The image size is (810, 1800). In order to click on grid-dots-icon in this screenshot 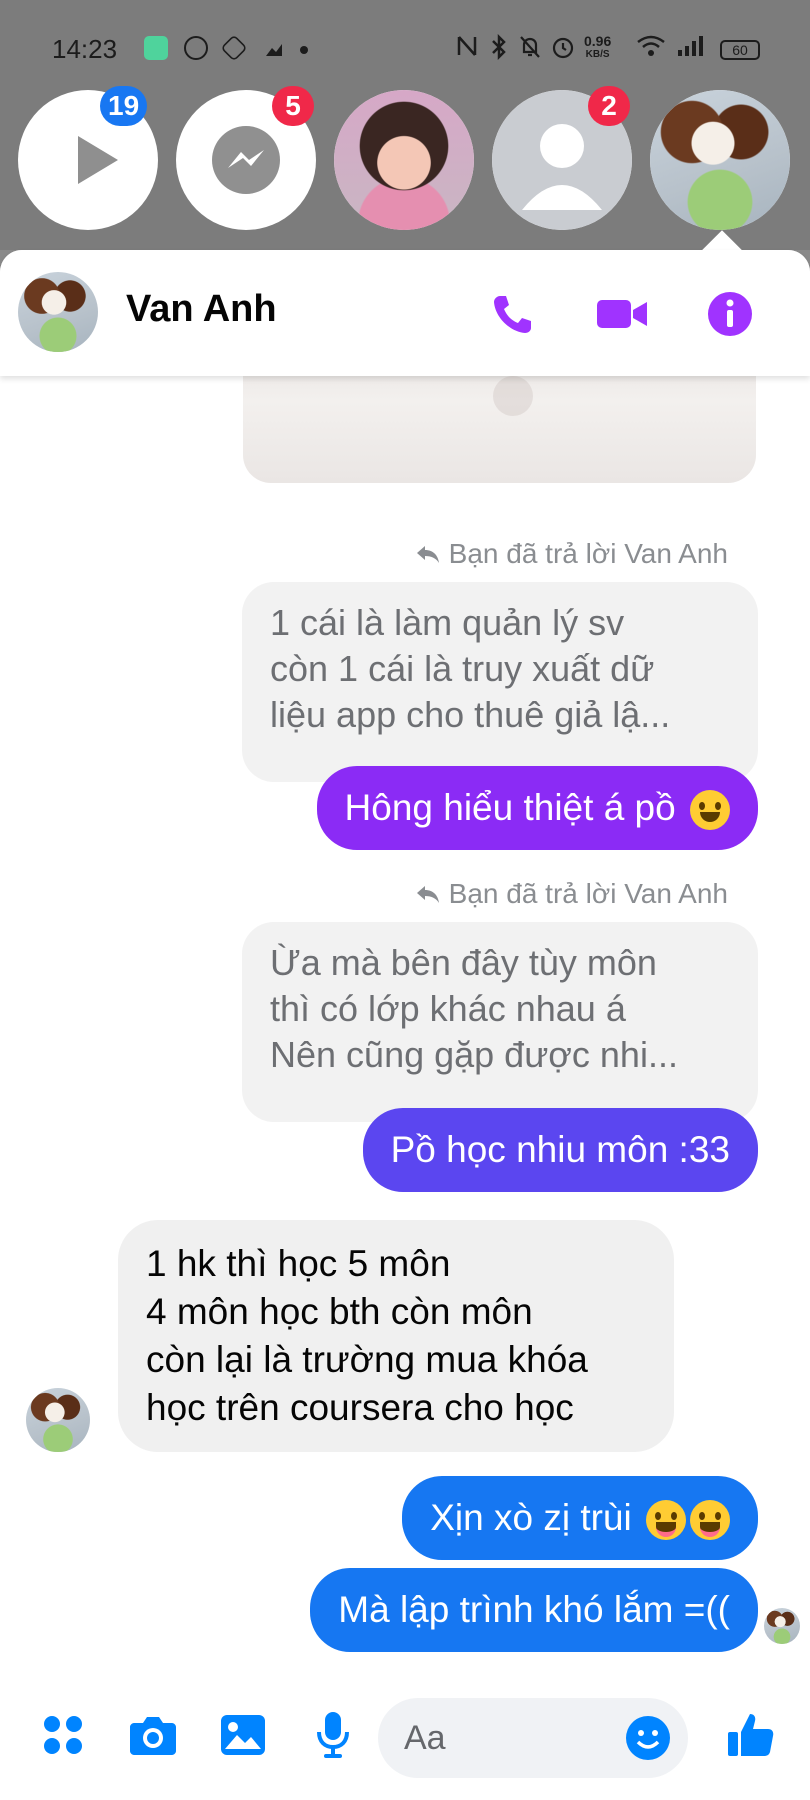, I will do `click(63, 1735)`.